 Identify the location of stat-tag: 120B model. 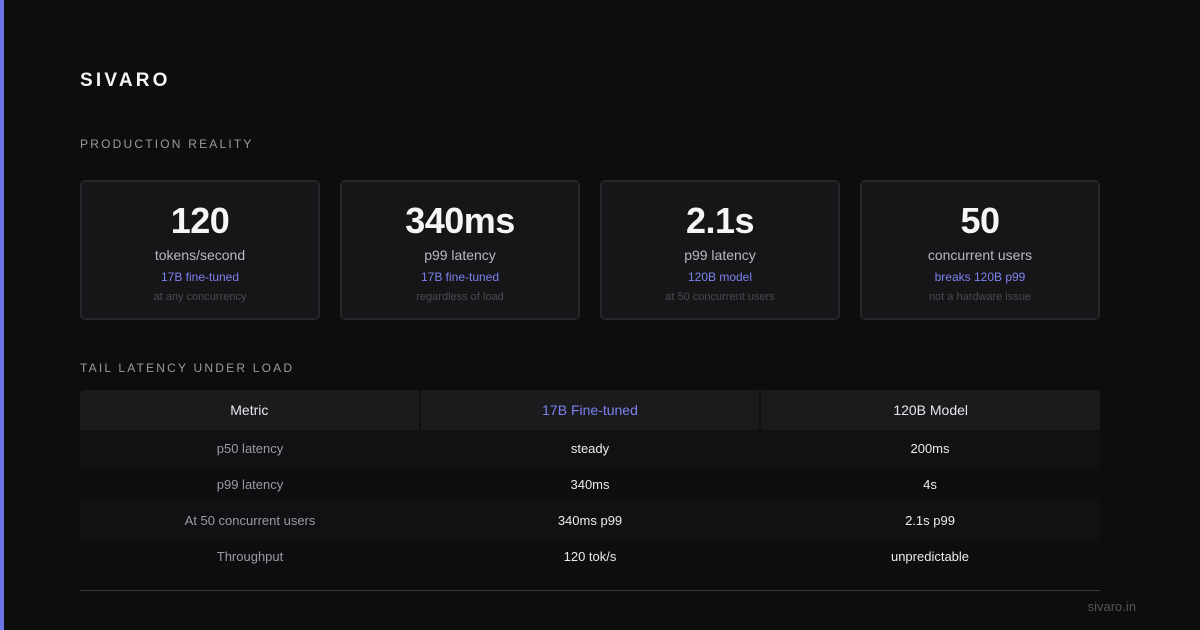
(720, 277).